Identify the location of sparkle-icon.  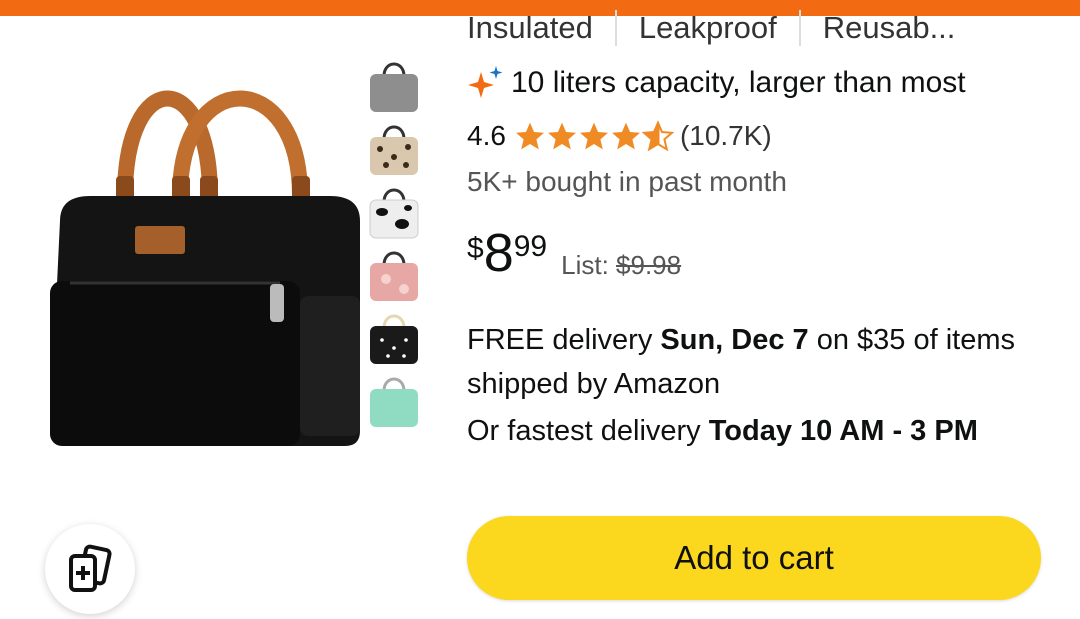
(485, 82).